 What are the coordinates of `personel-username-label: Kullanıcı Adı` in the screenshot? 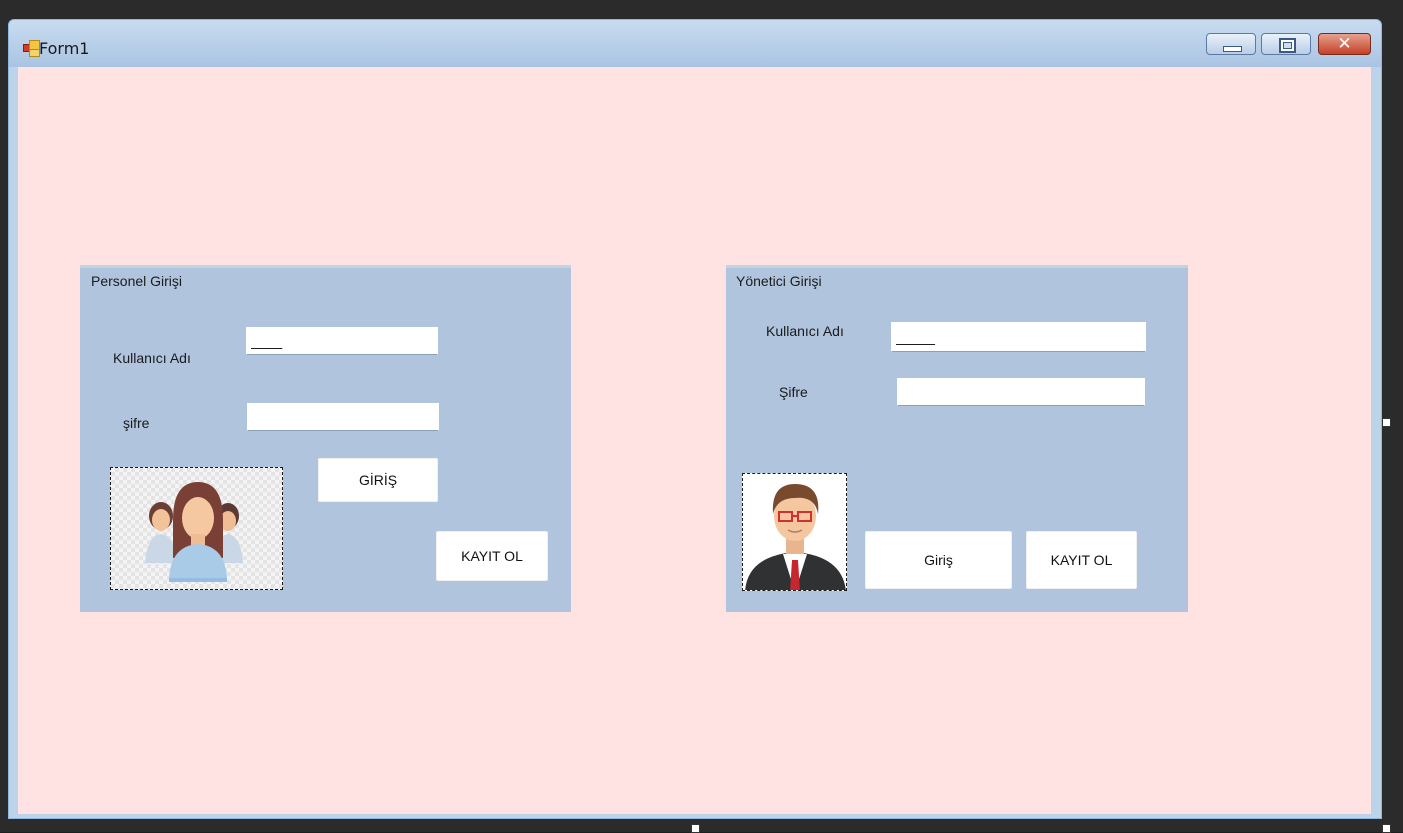 It's located at (152, 358).